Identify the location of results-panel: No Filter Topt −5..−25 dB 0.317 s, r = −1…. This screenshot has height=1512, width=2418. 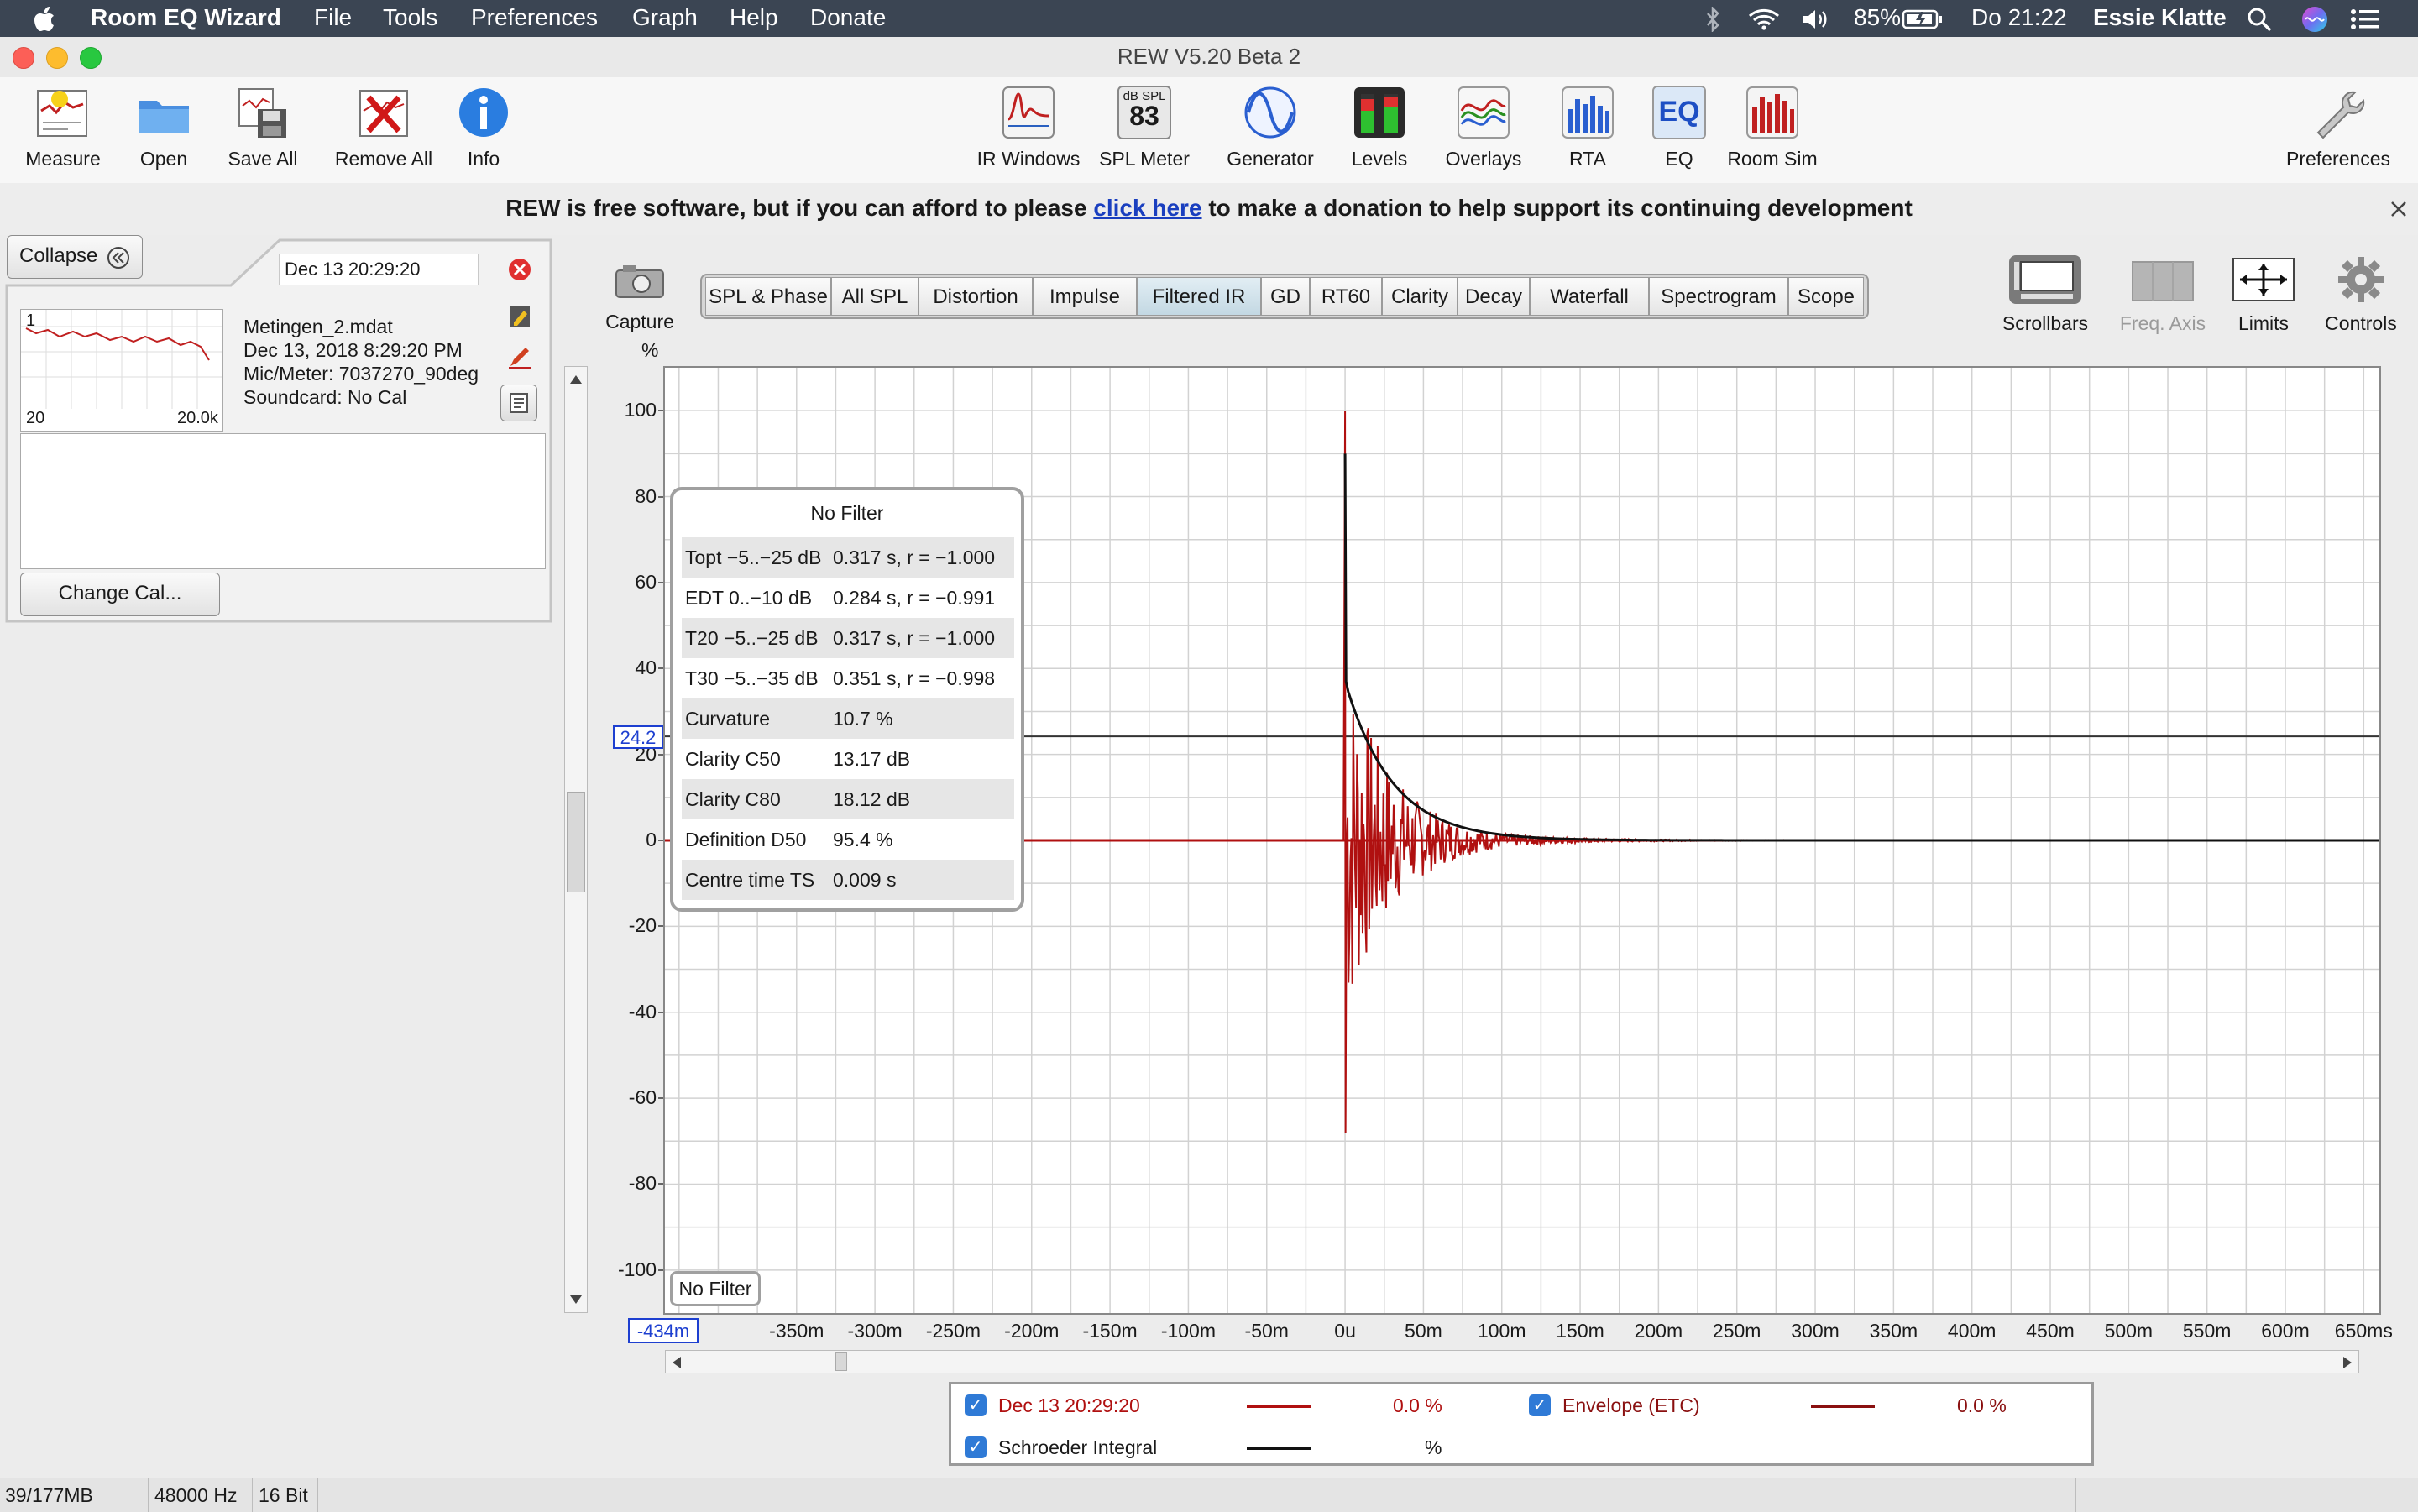
(847, 699).